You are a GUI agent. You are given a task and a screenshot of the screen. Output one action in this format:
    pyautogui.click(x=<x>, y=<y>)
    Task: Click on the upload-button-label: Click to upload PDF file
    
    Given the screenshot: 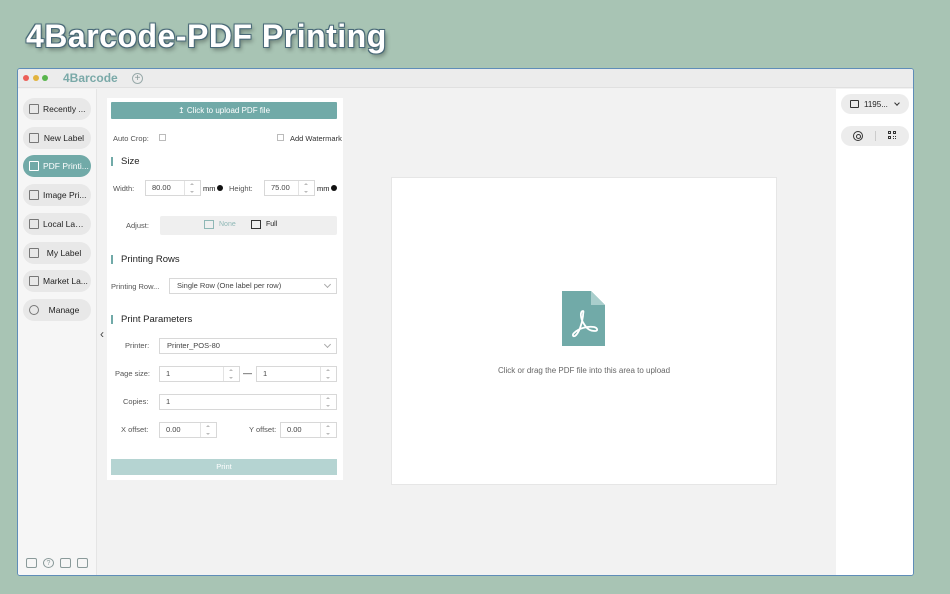 What is the action you would take?
    pyautogui.click(x=228, y=110)
    